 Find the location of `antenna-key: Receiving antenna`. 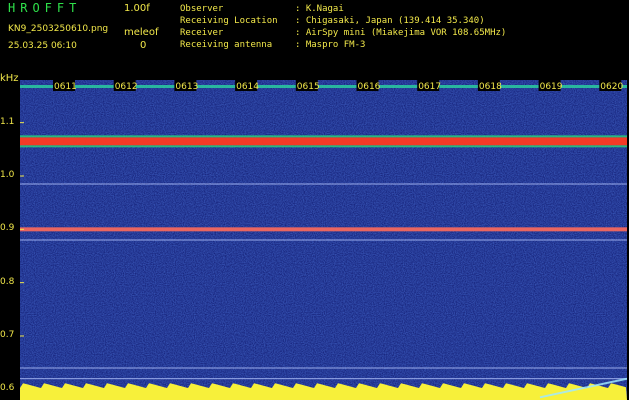

antenna-key: Receiving antenna is located at coordinates (226, 45).